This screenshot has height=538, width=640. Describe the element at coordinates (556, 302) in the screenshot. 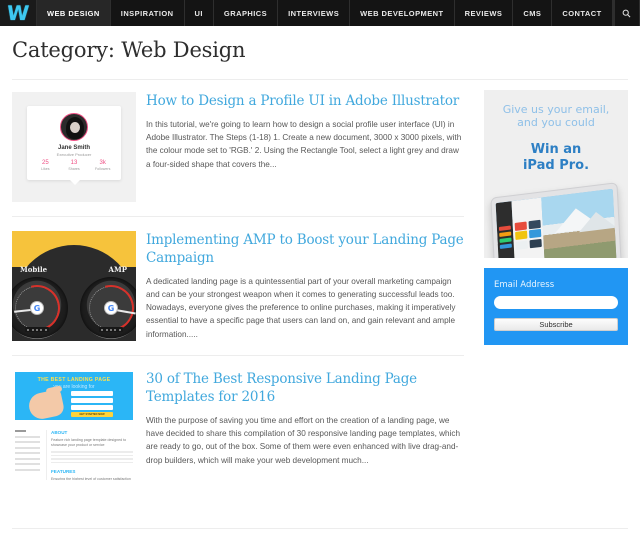

I see `email-input` at that location.